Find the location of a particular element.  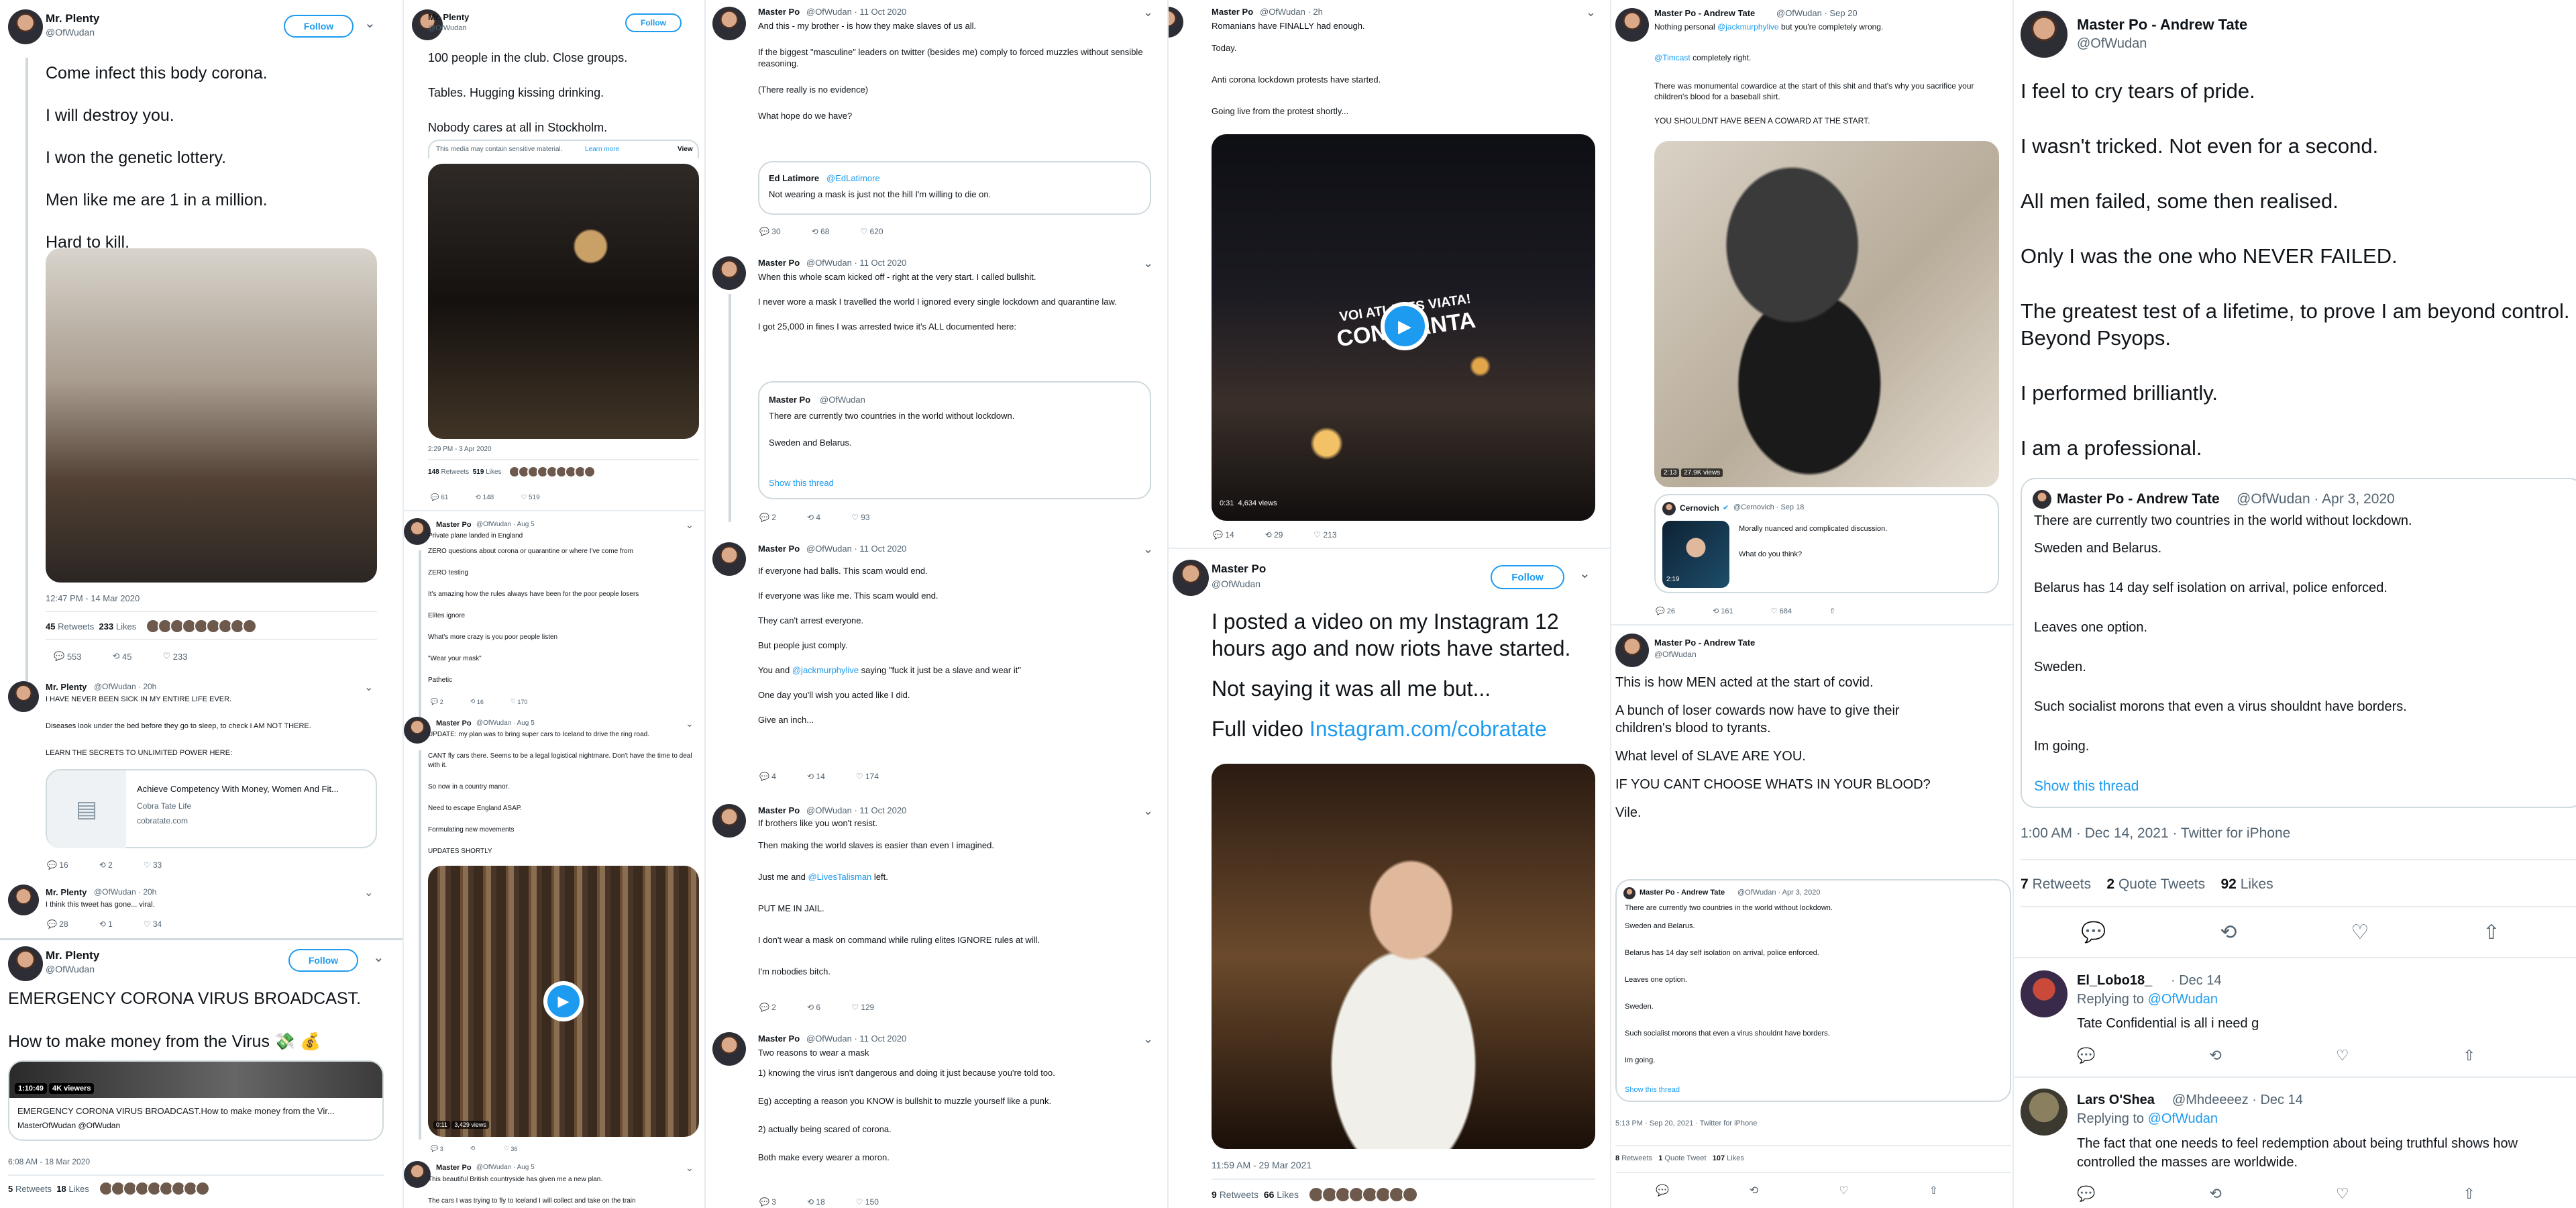

author-name: Mr. Plenty is located at coordinates (72, 955).